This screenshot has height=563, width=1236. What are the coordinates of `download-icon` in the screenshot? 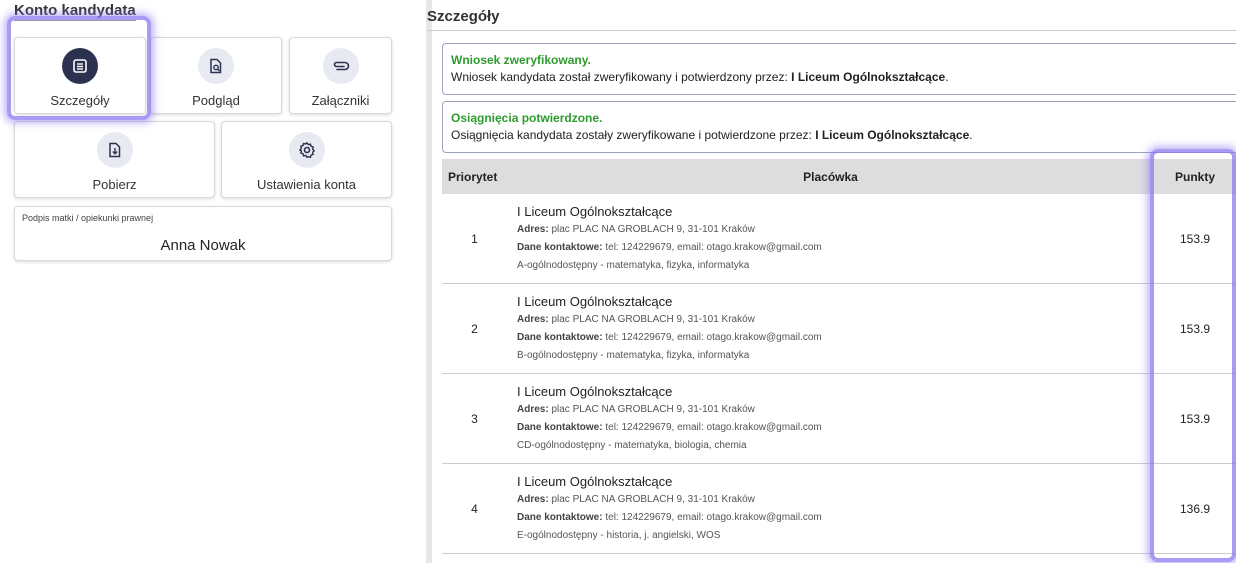 It's located at (114, 150).